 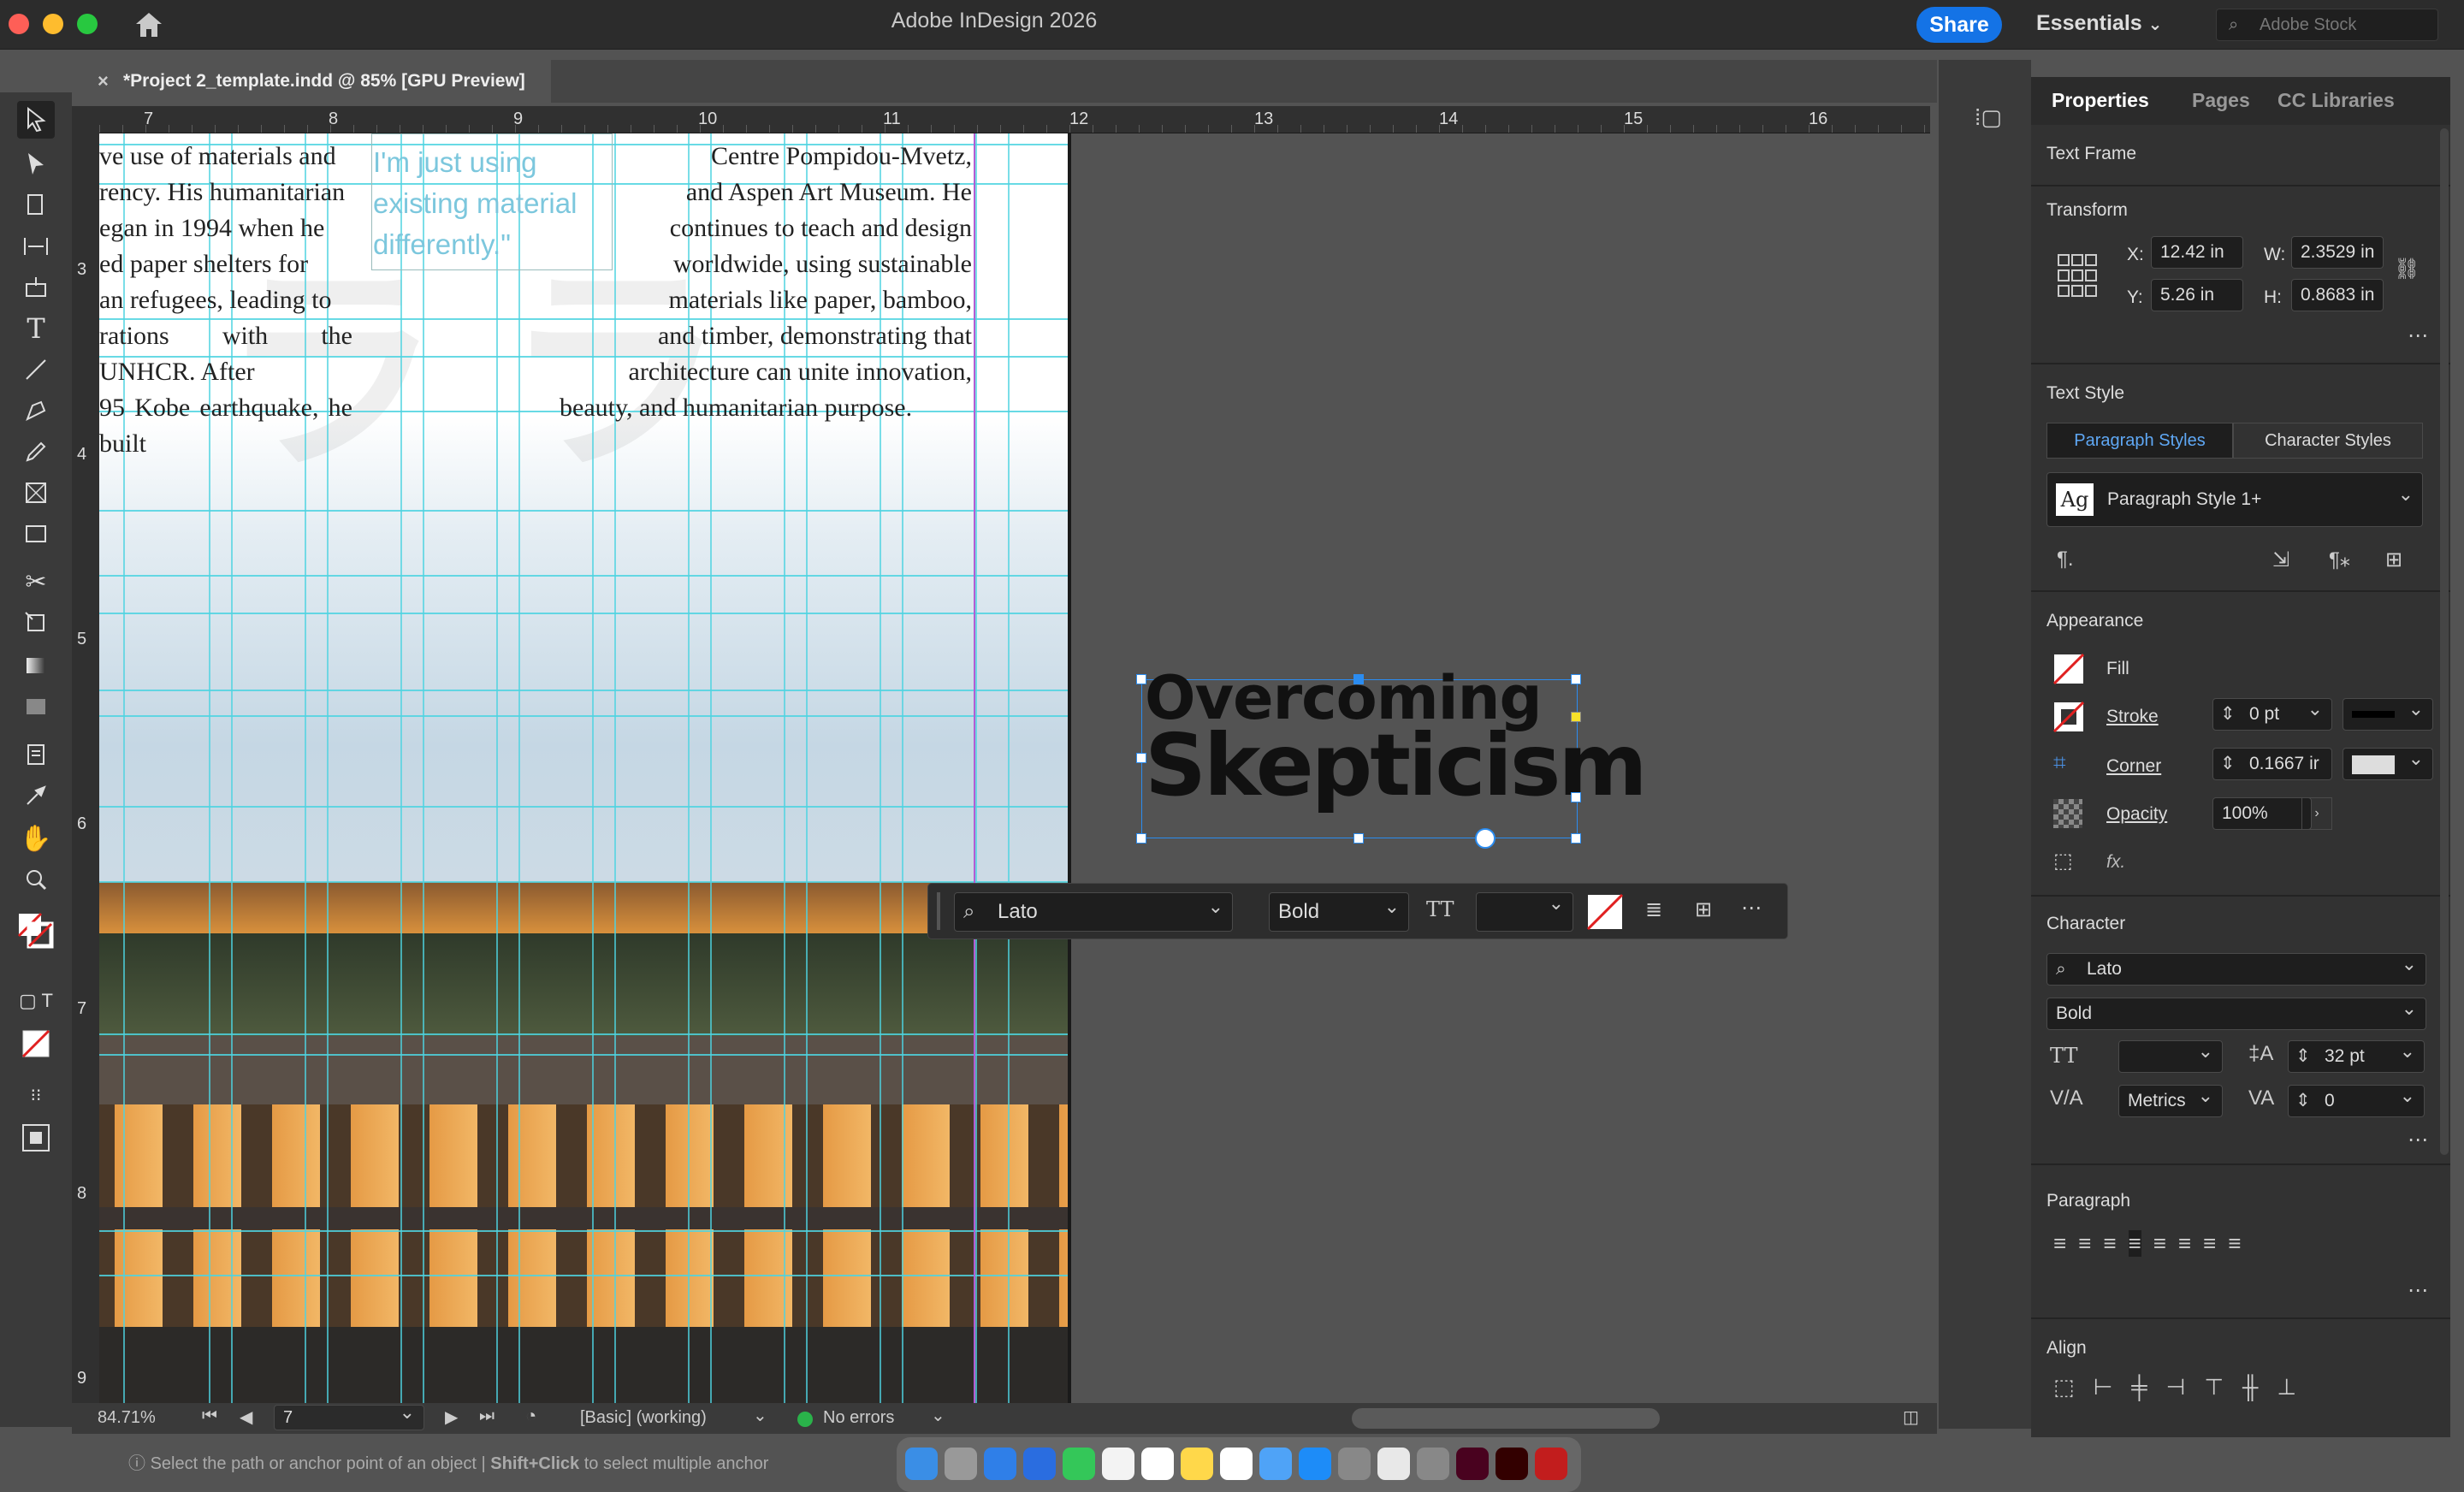 I want to click on effects-button: fx., so click(x=2115, y=862).